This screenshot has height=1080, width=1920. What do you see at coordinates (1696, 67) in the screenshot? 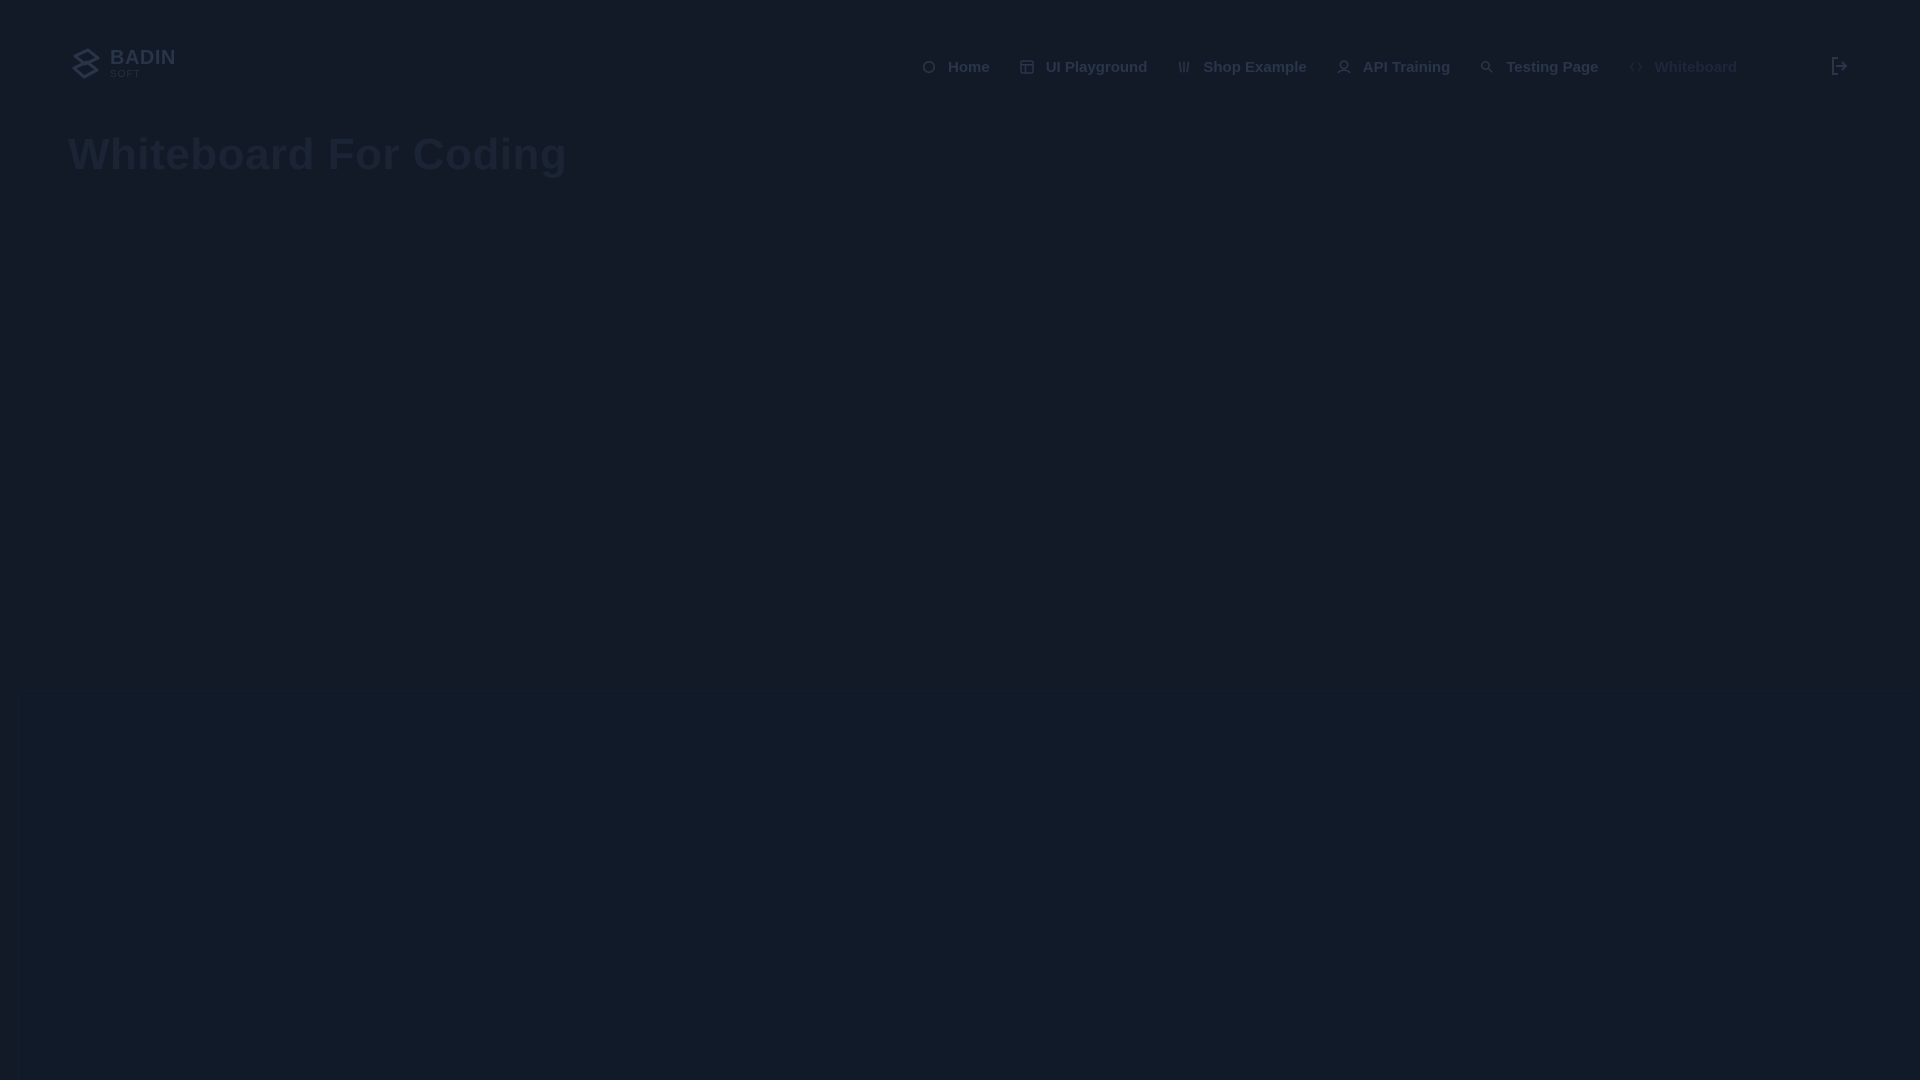
I see `nav-label-whiteboard: Whiteboard` at bounding box center [1696, 67].